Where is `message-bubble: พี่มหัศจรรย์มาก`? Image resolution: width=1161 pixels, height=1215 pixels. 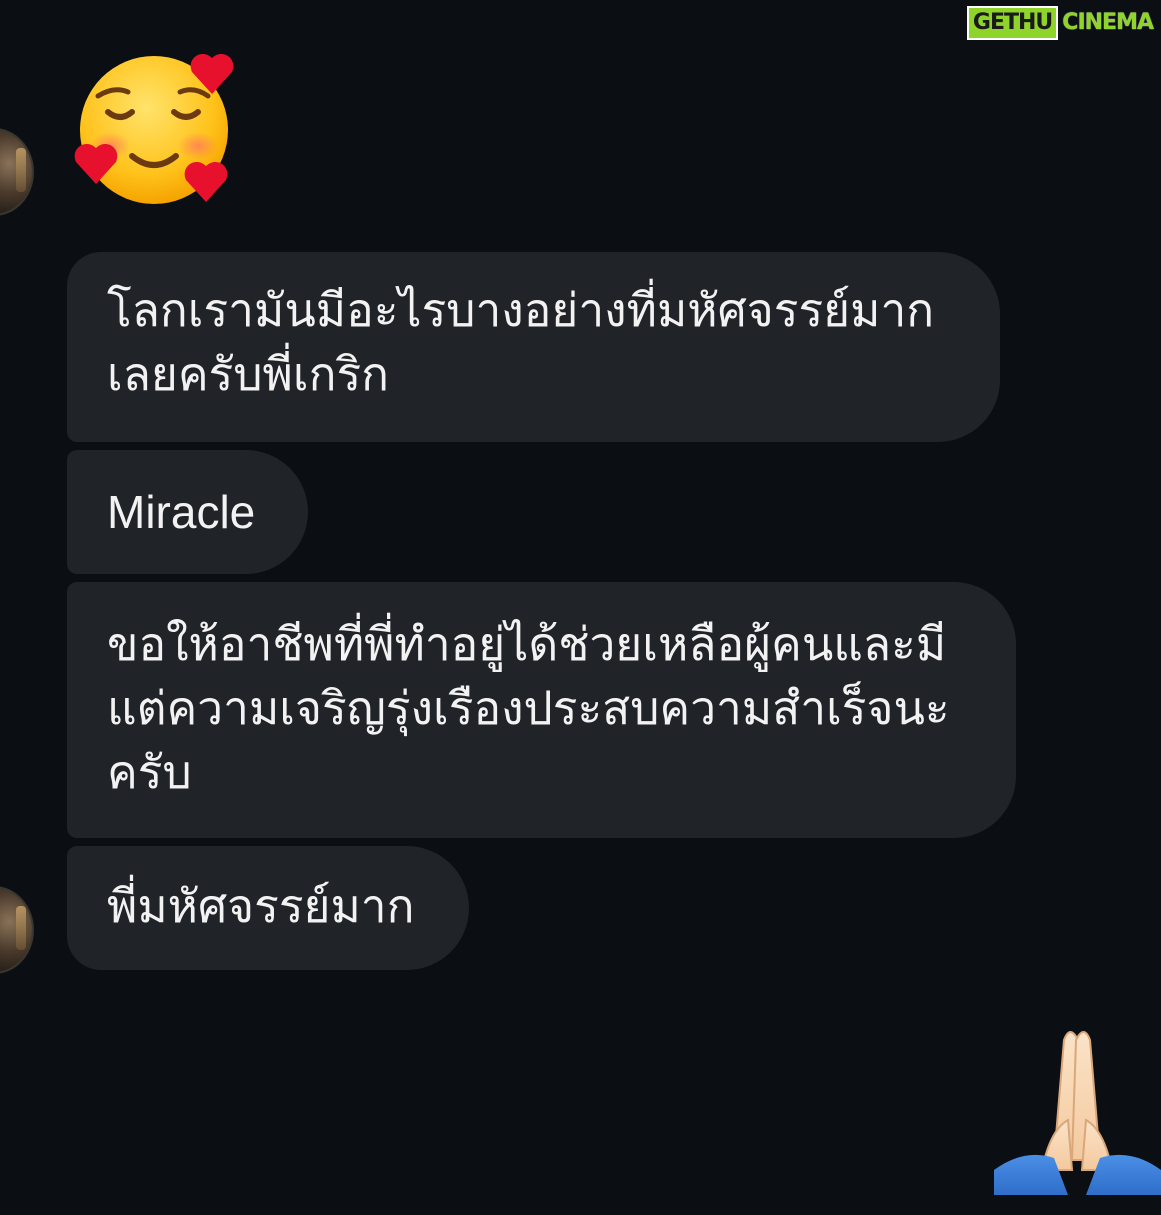
message-bubble: พี่มหัศจรรย์มาก is located at coordinates (268, 908).